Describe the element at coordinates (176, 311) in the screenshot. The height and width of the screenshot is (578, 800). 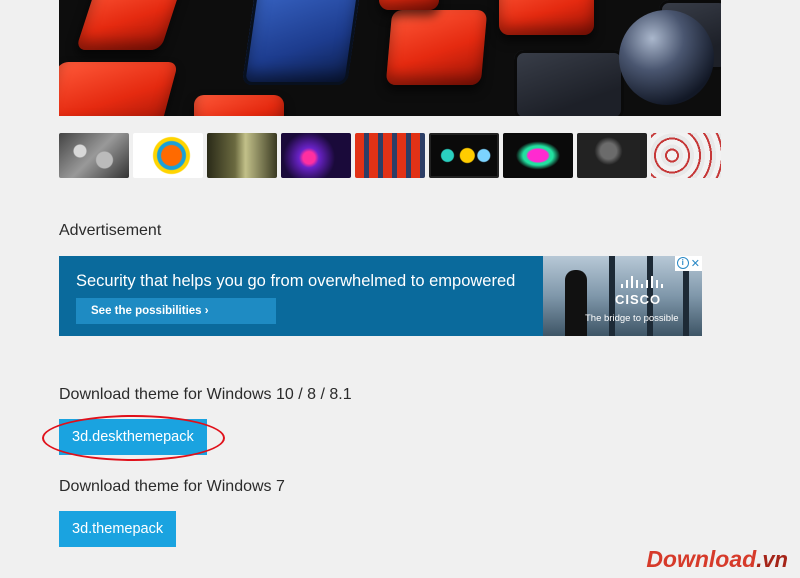
I see `ad-cta-button: See the possibilities ›` at that location.